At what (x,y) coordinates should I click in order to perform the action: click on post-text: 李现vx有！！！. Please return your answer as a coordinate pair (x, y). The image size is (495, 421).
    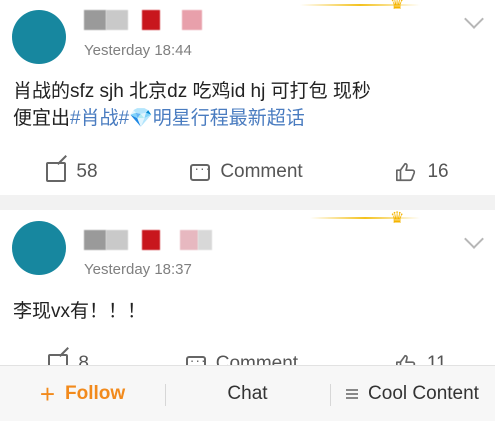
    Looking at the image, I should click on (80, 311).